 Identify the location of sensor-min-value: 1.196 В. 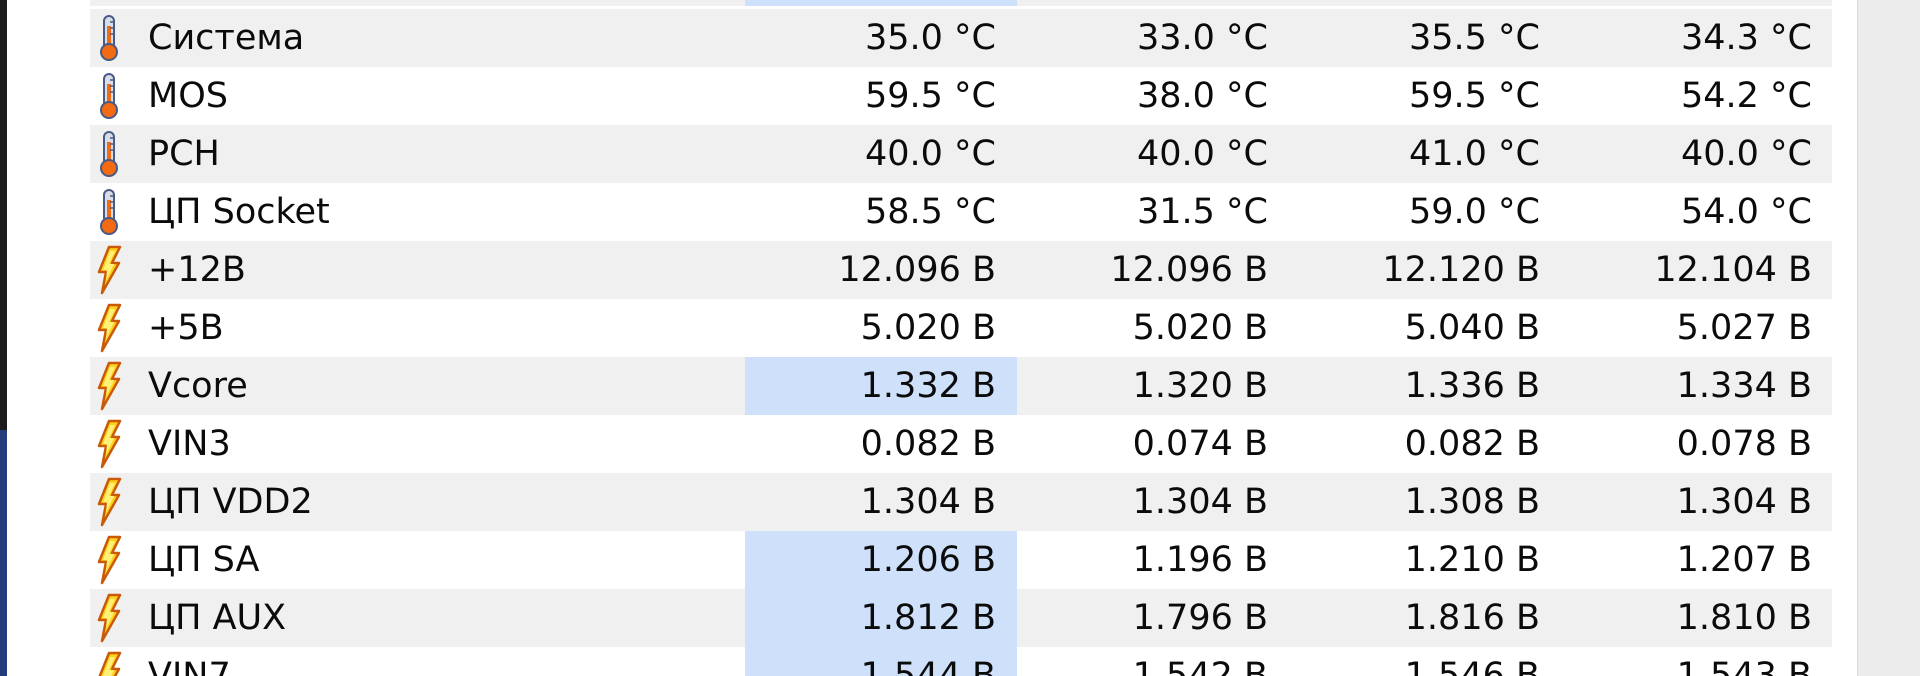
(1200, 560).